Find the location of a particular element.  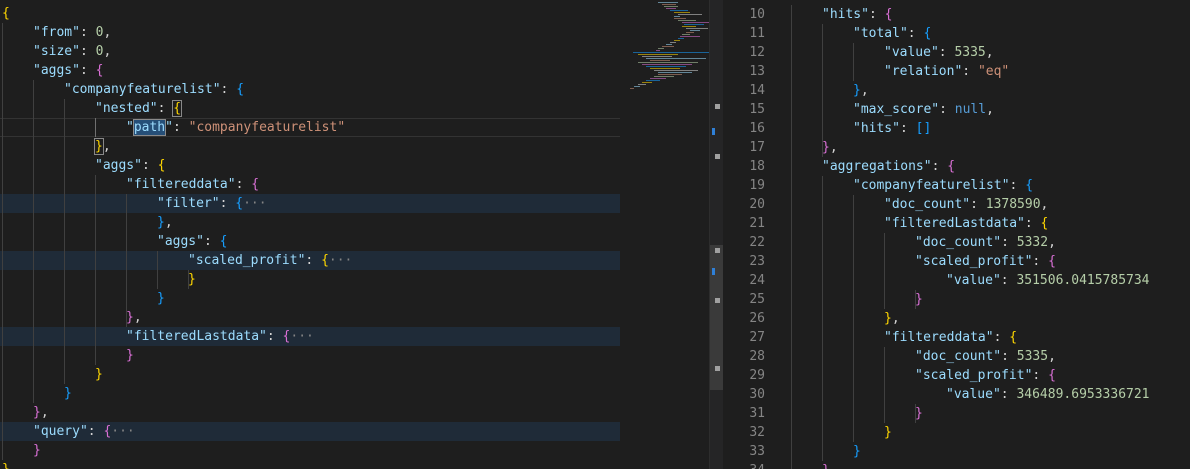

code-text: }, is located at coordinates (861, 90).